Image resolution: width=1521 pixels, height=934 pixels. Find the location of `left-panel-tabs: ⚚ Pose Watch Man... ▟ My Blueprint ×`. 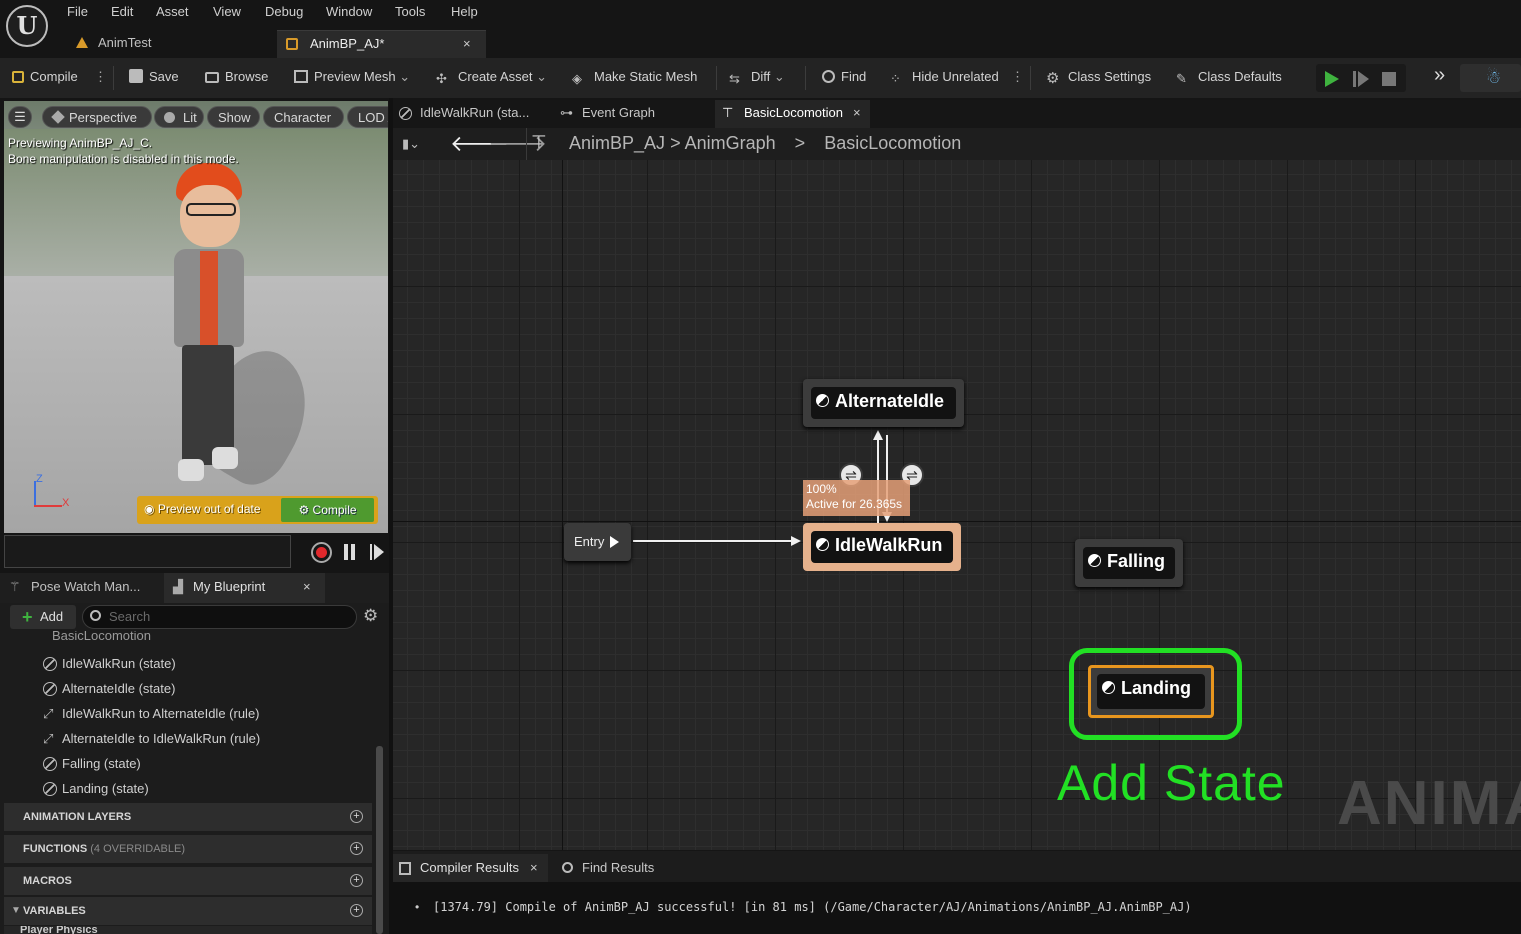

left-panel-tabs: ⚚ Pose Watch Man... ▟ My Blueprint × is located at coordinates (195, 588).